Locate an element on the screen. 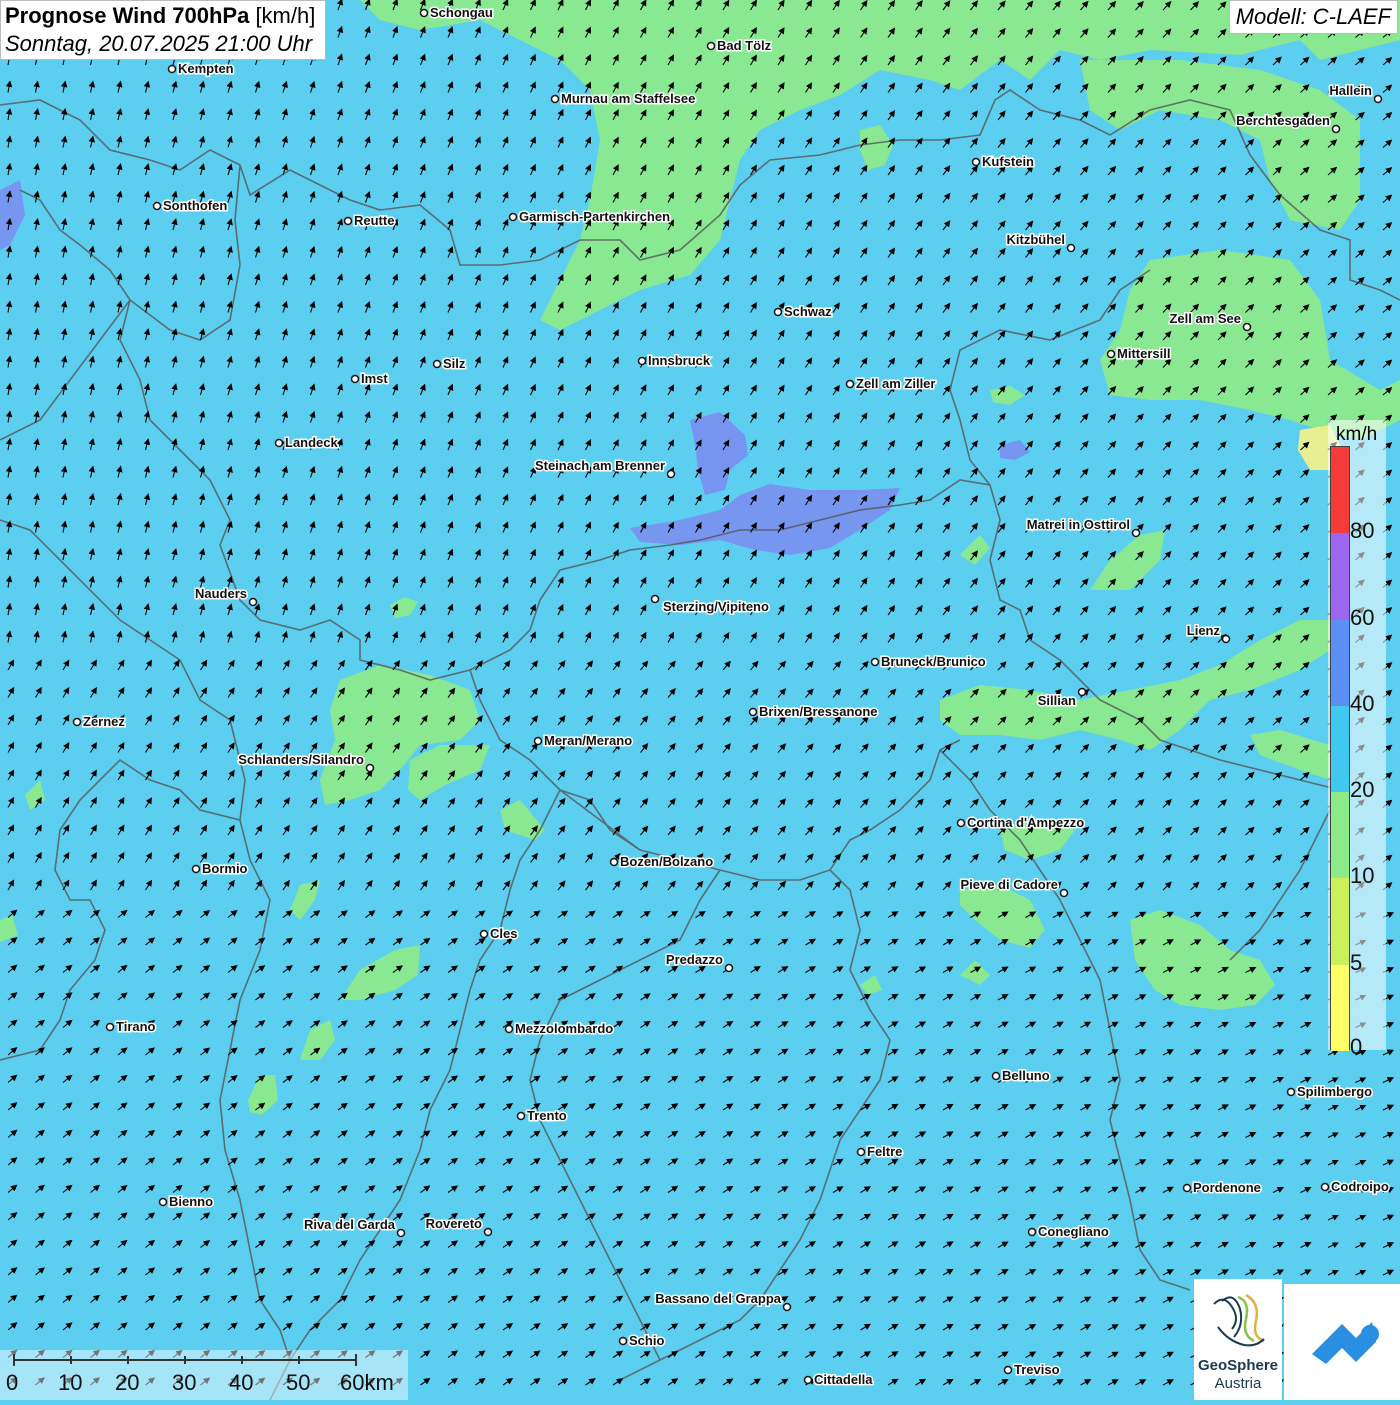 This screenshot has height=1405, width=1400. city-marker: Mittersill is located at coordinates (1139, 354).